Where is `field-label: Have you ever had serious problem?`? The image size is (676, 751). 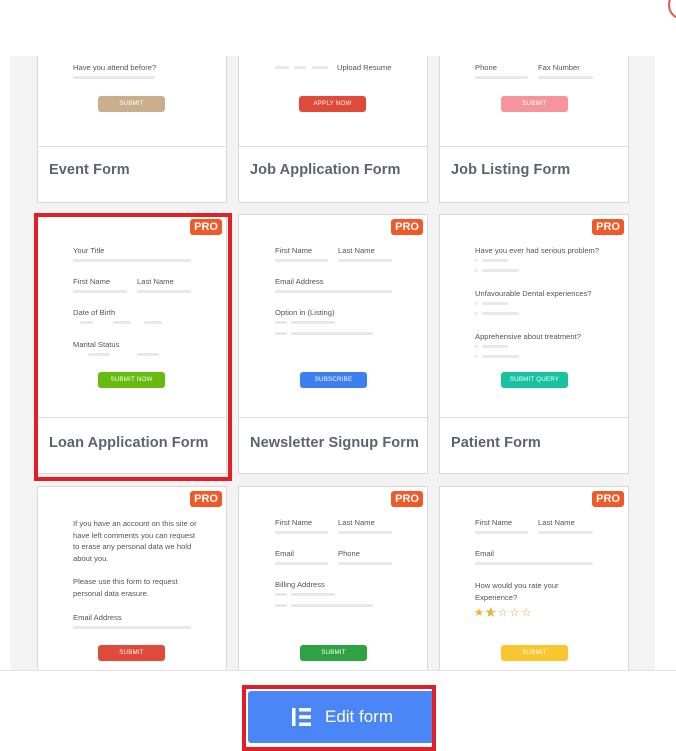 field-label: Have you ever had serious problem? is located at coordinates (537, 250).